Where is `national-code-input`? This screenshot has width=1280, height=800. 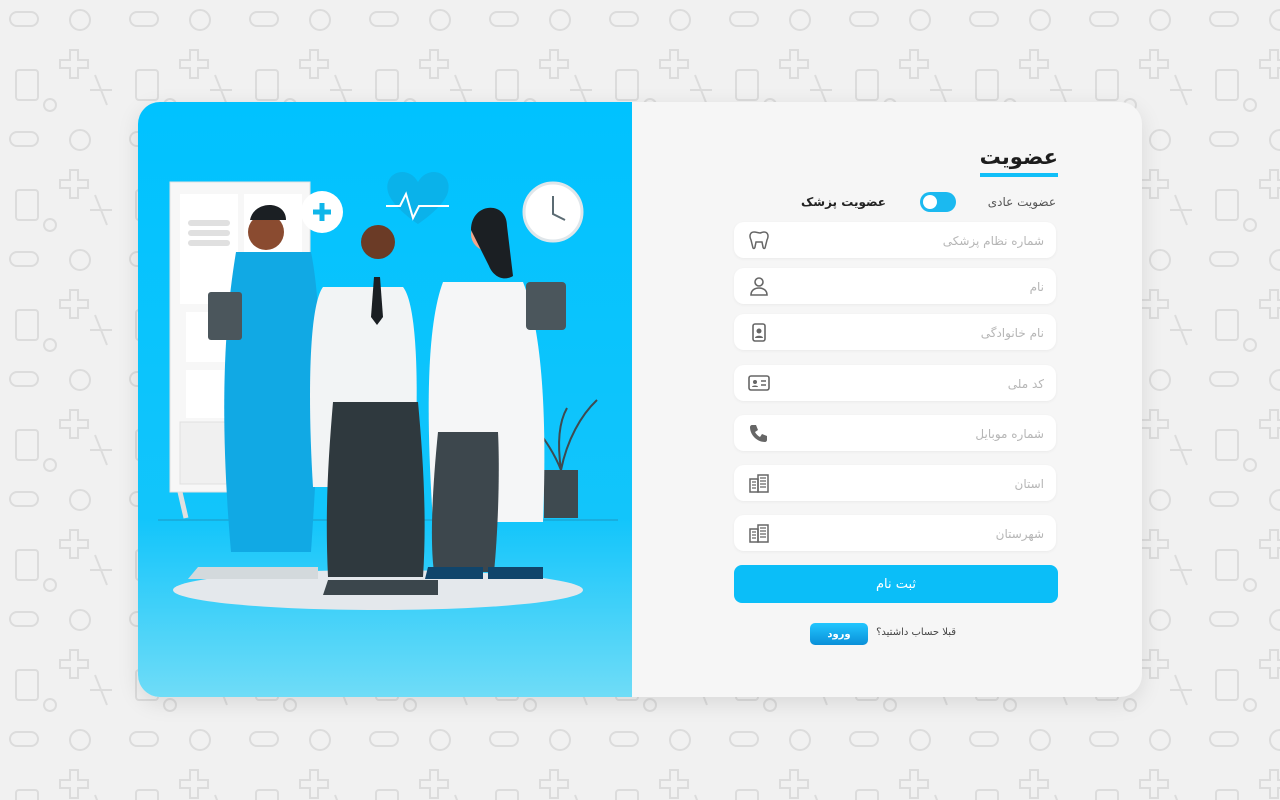 national-code-input is located at coordinates (914, 384).